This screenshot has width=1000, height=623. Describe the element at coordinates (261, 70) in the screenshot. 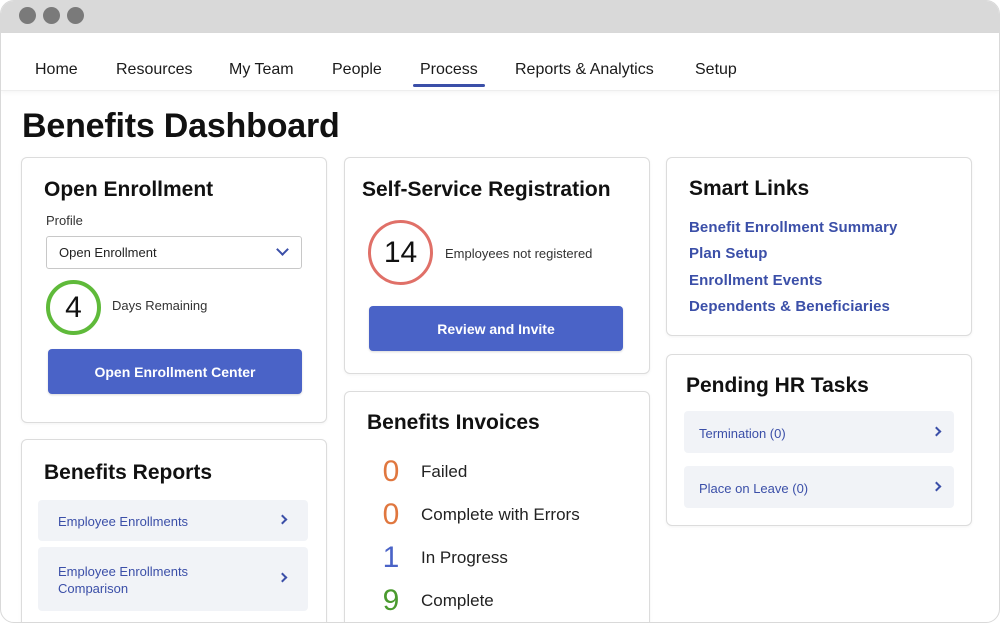

I see `nav-my-team: My Team` at that location.